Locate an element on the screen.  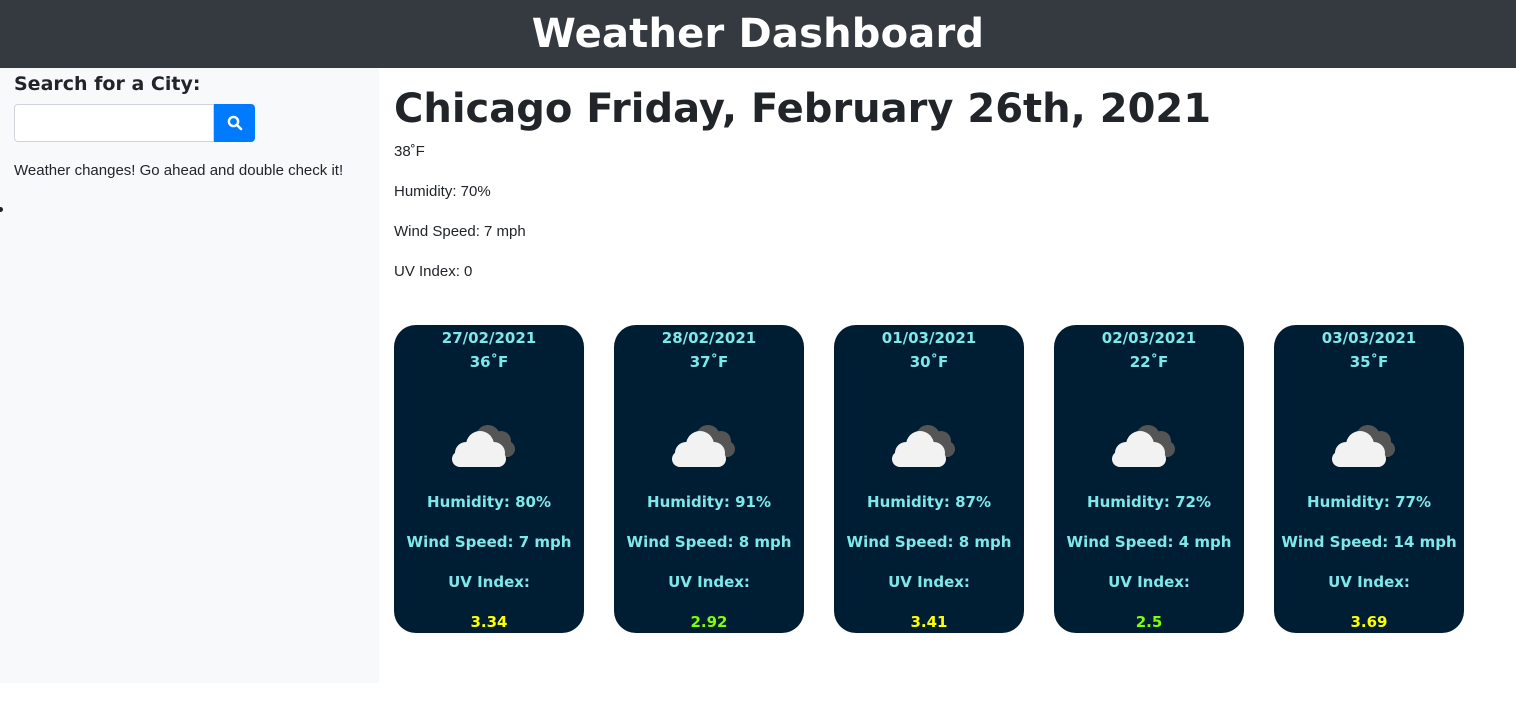
app-title: Weather Dashboard is located at coordinates (758, 34).